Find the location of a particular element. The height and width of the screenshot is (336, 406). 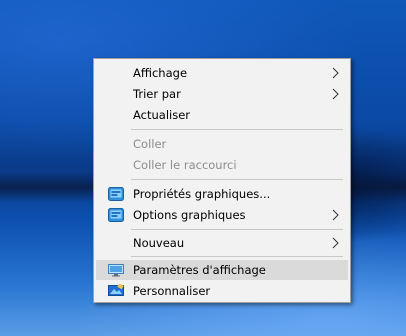

menu-item-label: Paramètres d'affichage is located at coordinates (199, 270).